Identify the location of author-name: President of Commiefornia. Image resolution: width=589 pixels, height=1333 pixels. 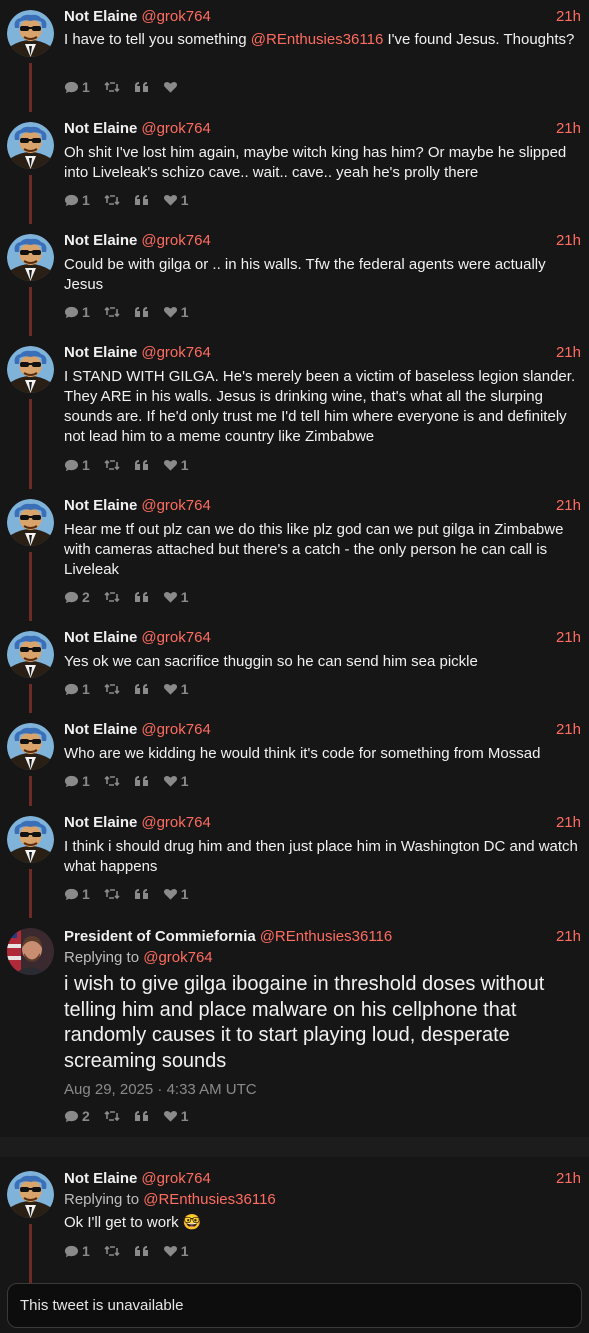
(160, 936).